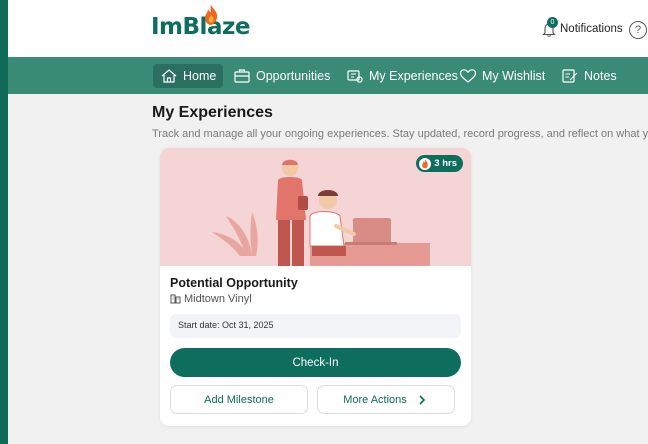  Describe the element at coordinates (413, 76) in the screenshot. I see `nav-item-label: My Experiences` at that location.